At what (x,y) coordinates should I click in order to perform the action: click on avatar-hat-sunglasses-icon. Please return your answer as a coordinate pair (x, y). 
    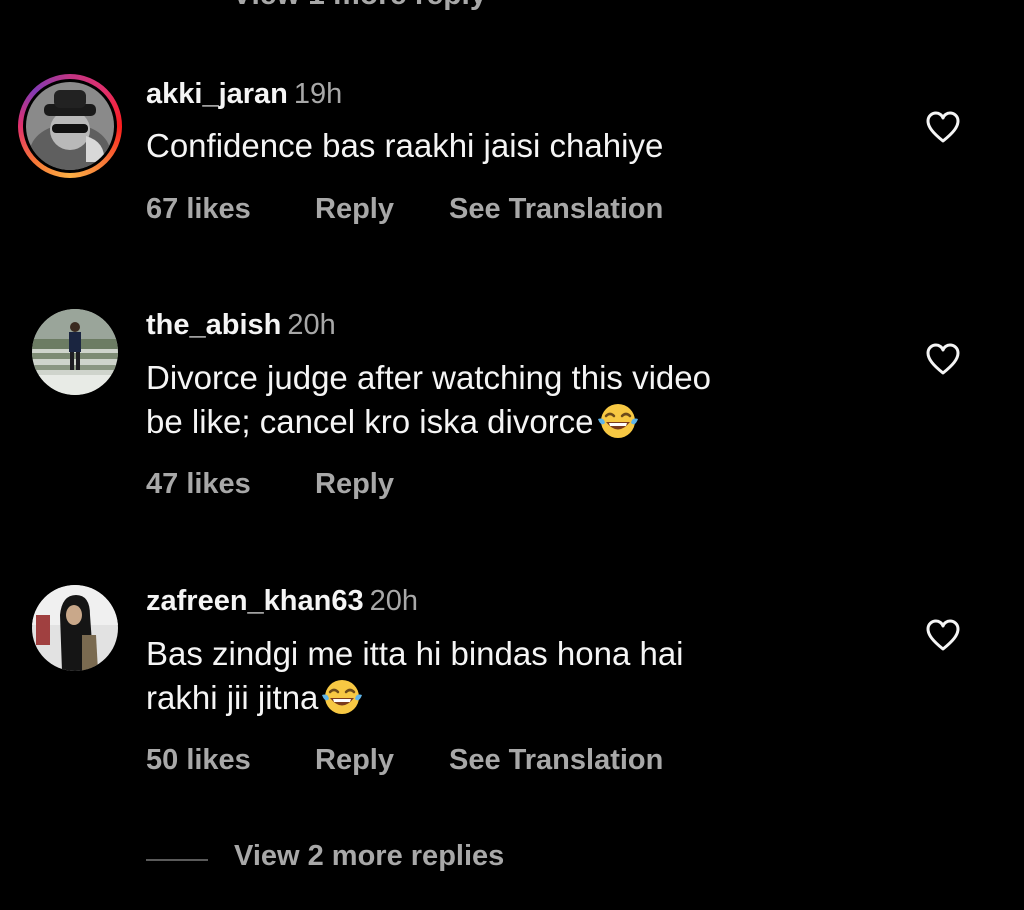
    Looking at the image, I should click on (70, 126).